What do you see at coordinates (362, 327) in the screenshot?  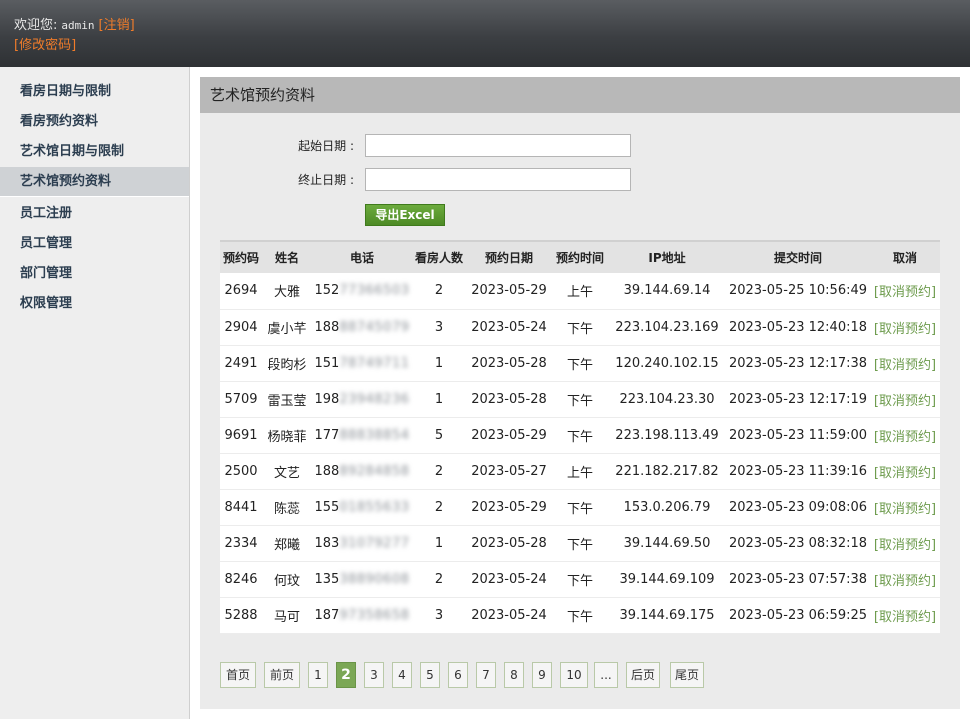 I see `cell-phone: 18888745079` at bounding box center [362, 327].